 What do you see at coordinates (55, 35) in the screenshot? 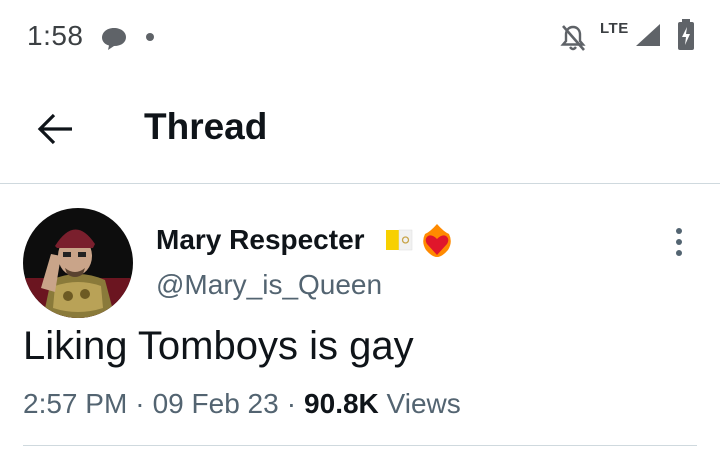
I see `status-time: 1:58` at bounding box center [55, 35].